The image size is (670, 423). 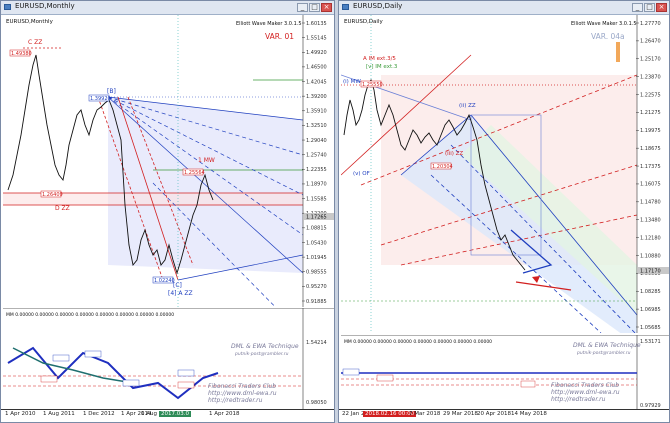 I want to click on left-xtick-5: 1 Aug, so click(x=149, y=414).